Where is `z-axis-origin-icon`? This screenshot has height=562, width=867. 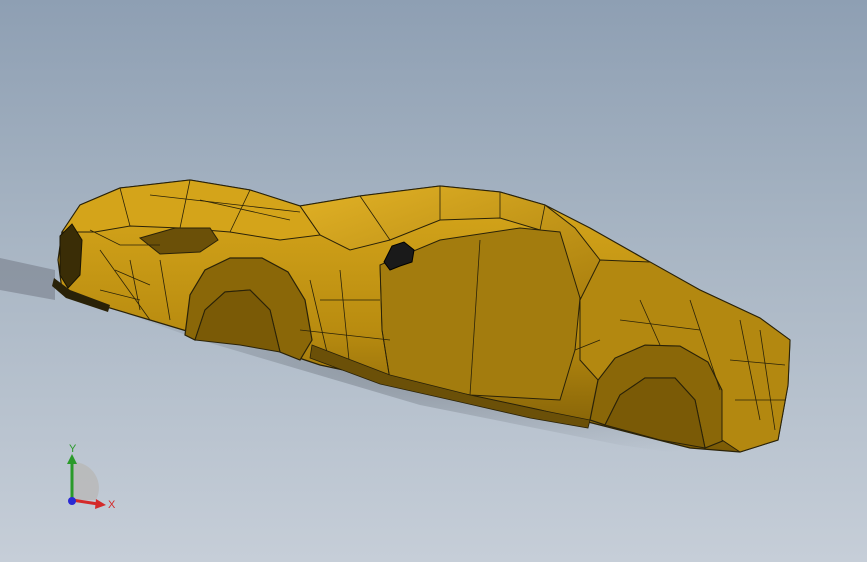
z-axis-origin-icon is located at coordinates (72, 501).